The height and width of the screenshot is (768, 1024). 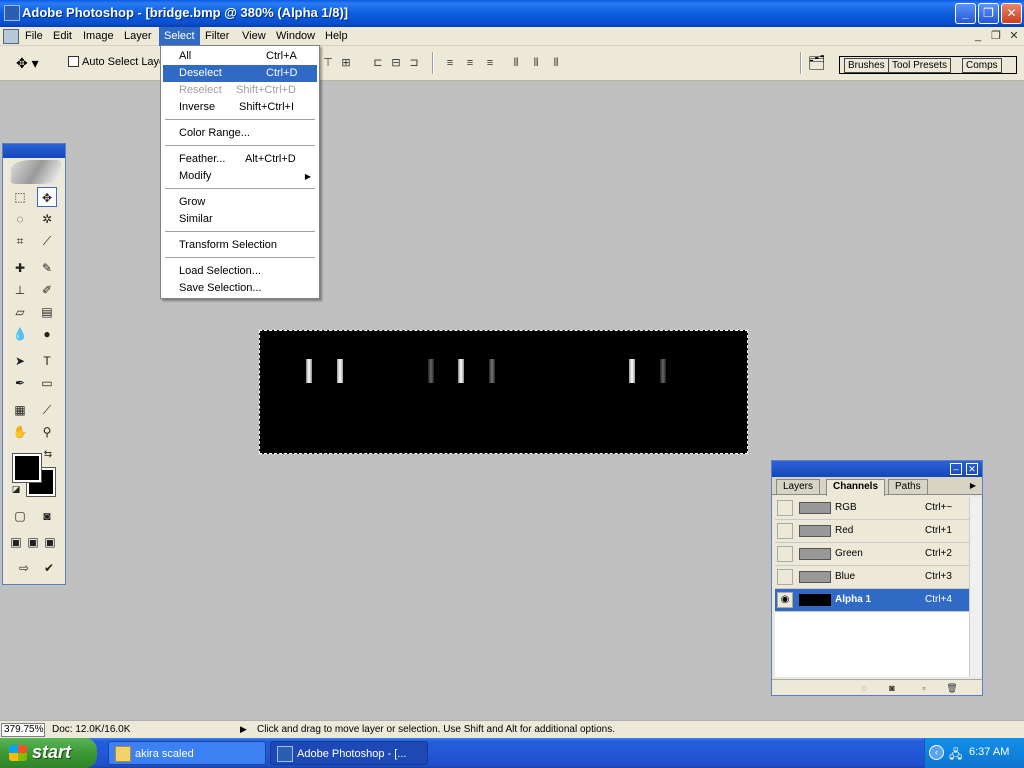 I want to click on start-button: start, so click(x=48, y=753).